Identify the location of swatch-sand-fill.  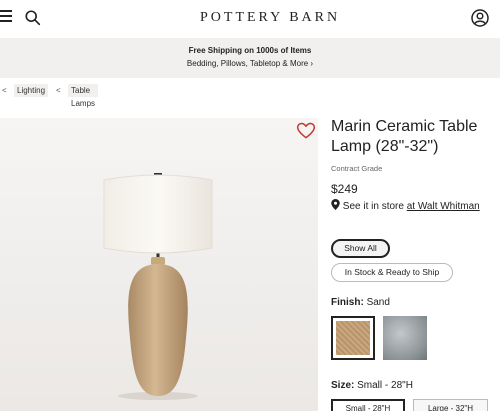
(353, 338).